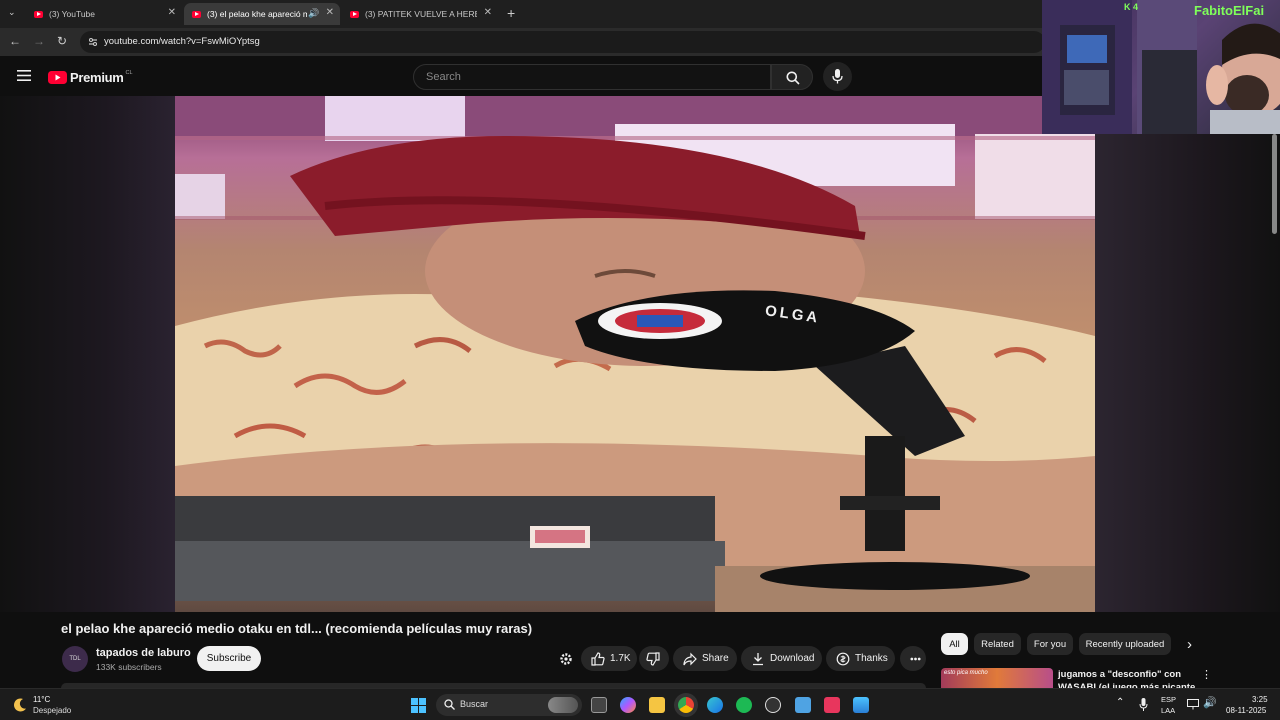  What do you see at coordinates (12, 12) in the screenshot?
I see `tab-list-dropdown-icon: ⌄` at bounding box center [12, 12].